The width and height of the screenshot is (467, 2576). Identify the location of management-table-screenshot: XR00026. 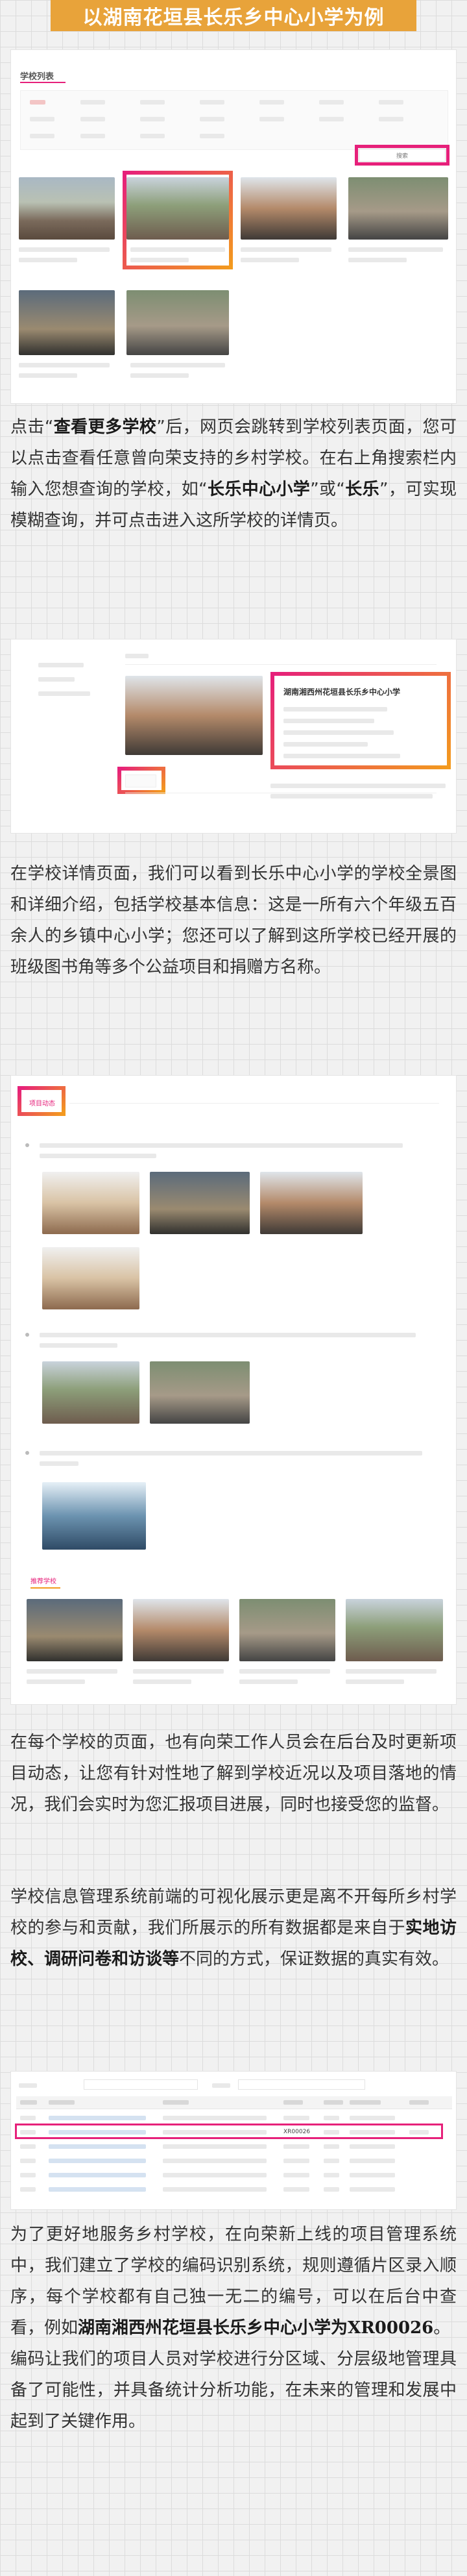
(233, 2140).